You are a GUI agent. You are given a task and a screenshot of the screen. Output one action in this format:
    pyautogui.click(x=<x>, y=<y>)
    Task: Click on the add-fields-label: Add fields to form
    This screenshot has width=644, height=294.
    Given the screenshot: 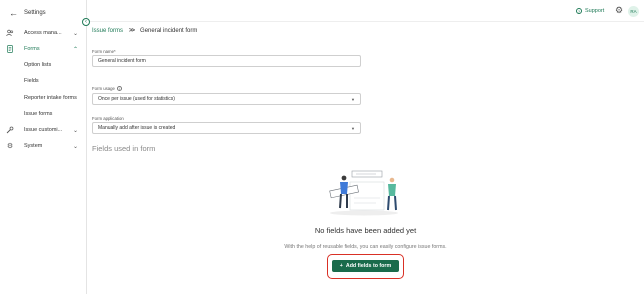 What is the action you would take?
    pyautogui.click(x=368, y=266)
    